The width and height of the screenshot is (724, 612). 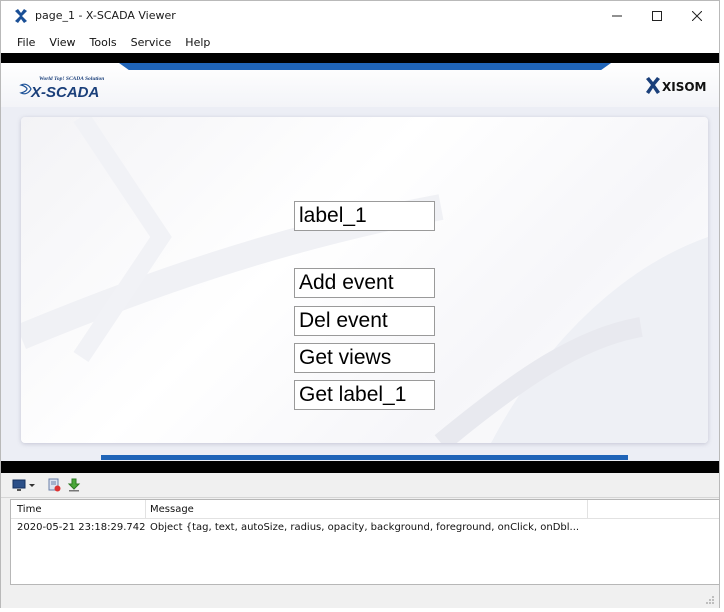 What do you see at coordinates (364, 216) in the screenshot?
I see `label-1: label_1` at bounding box center [364, 216].